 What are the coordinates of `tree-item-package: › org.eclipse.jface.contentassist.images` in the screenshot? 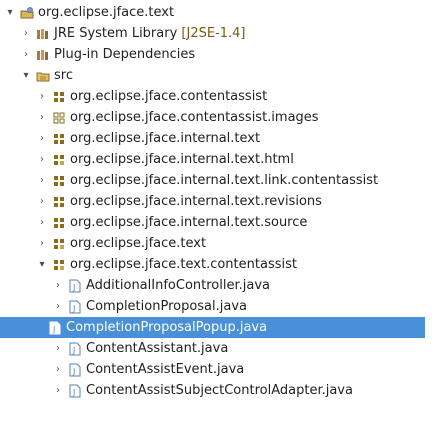 It's located at (220, 117).